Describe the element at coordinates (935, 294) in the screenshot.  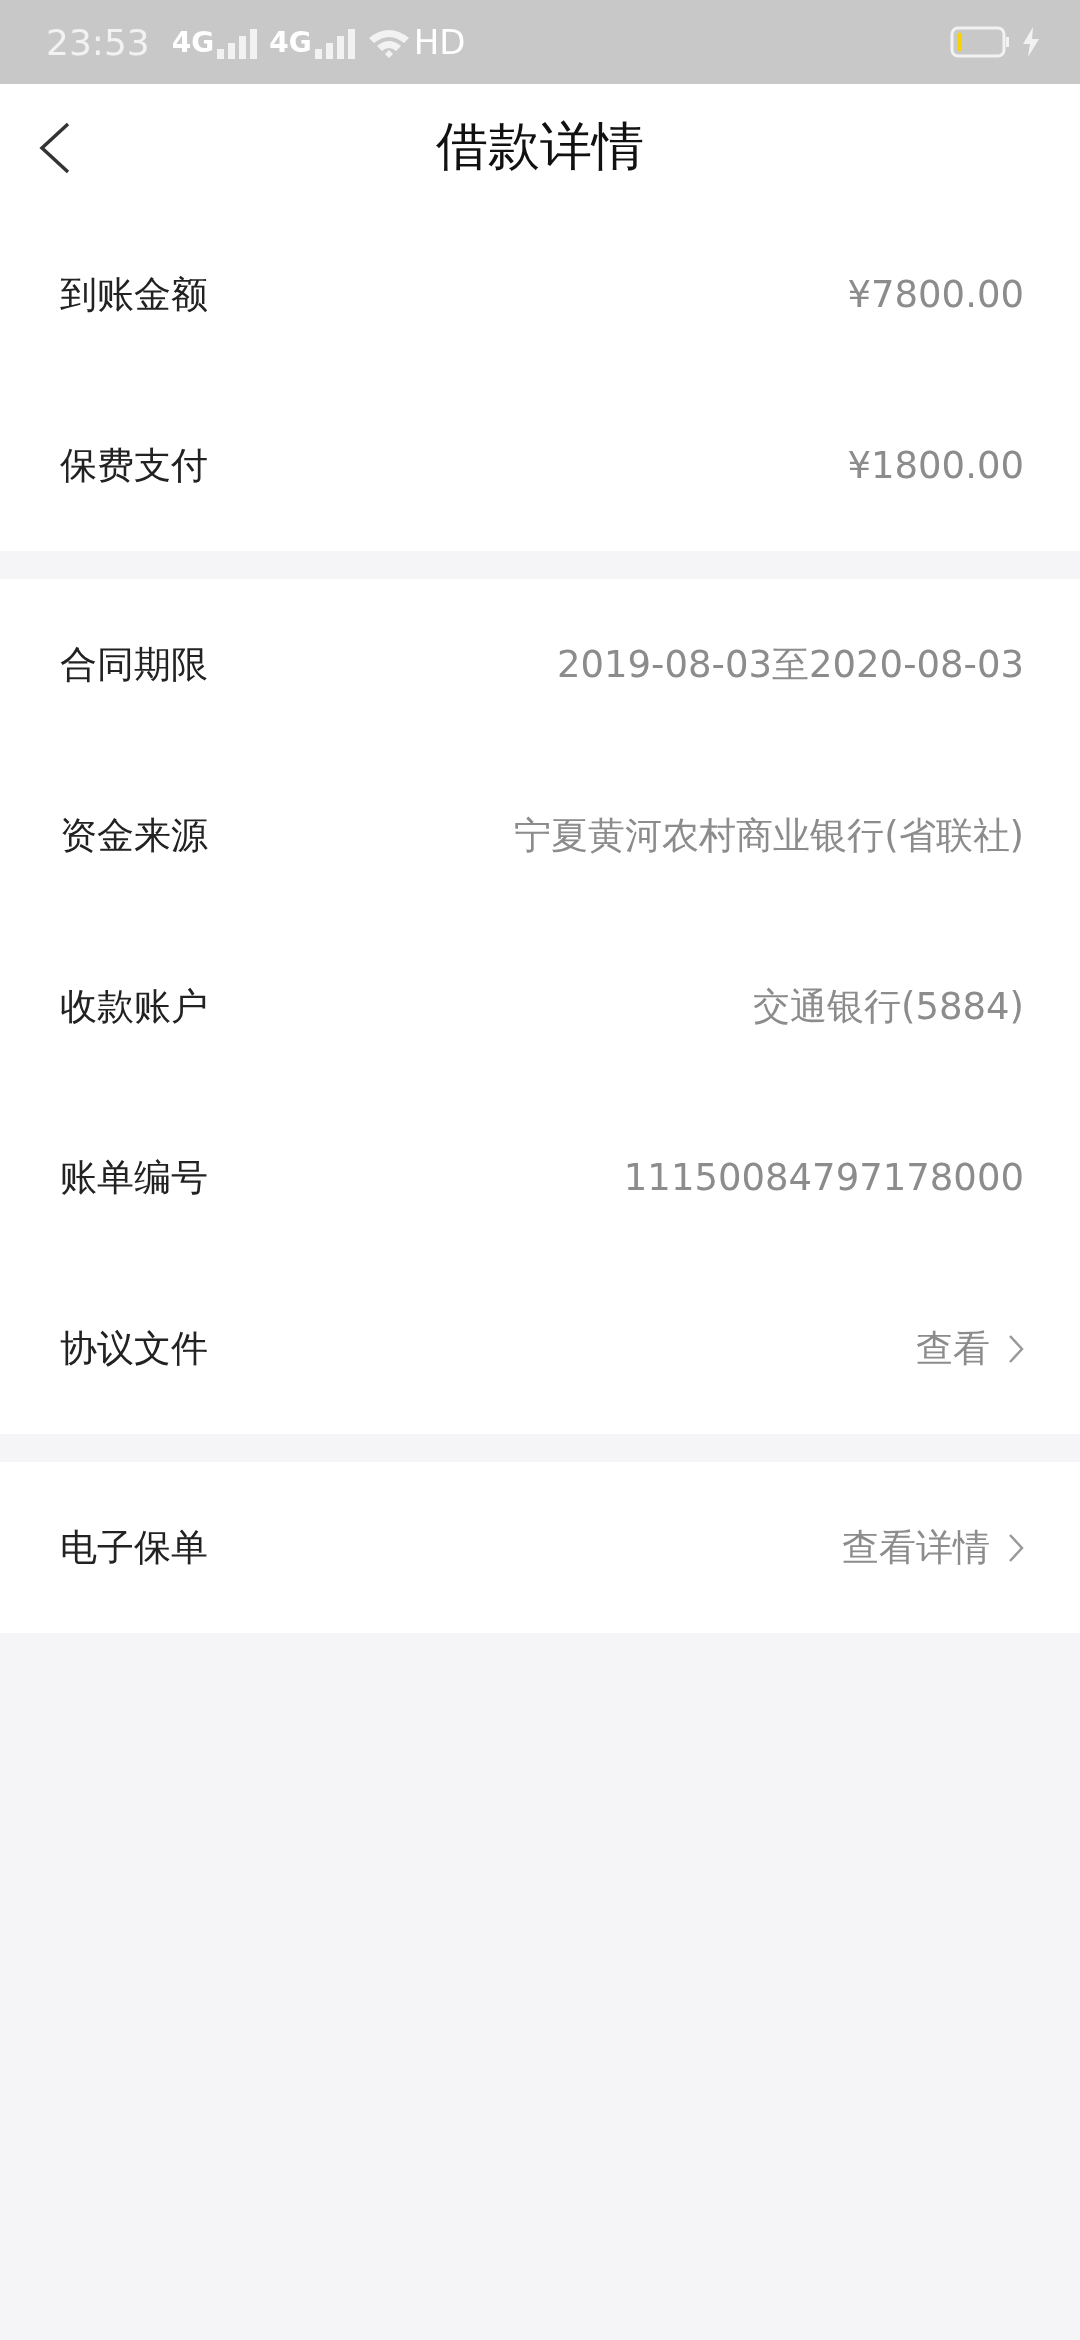
I see `row-value: ¥7800.00` at that location.